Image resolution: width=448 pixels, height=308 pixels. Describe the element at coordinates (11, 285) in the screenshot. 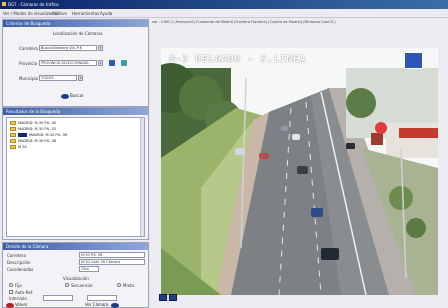

I see `option-fija-radio` at that location.